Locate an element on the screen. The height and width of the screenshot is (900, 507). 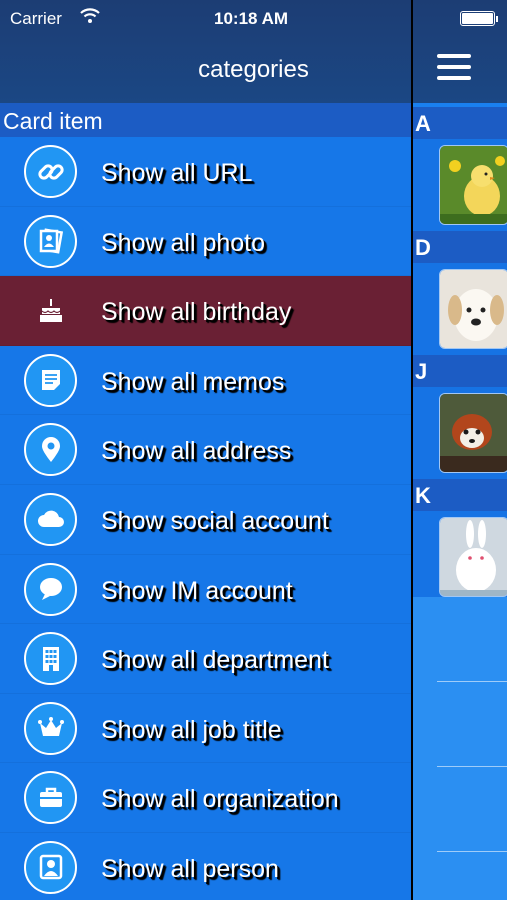
briefcase-icon is located at coordinates (50, 798).